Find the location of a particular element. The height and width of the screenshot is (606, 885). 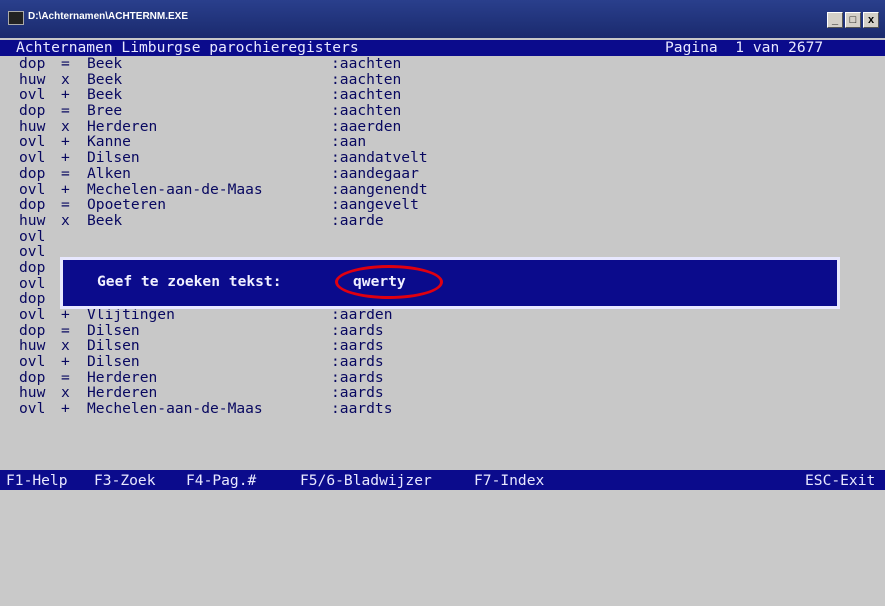

record-name: :aarden is located at coordinates (362, 314).